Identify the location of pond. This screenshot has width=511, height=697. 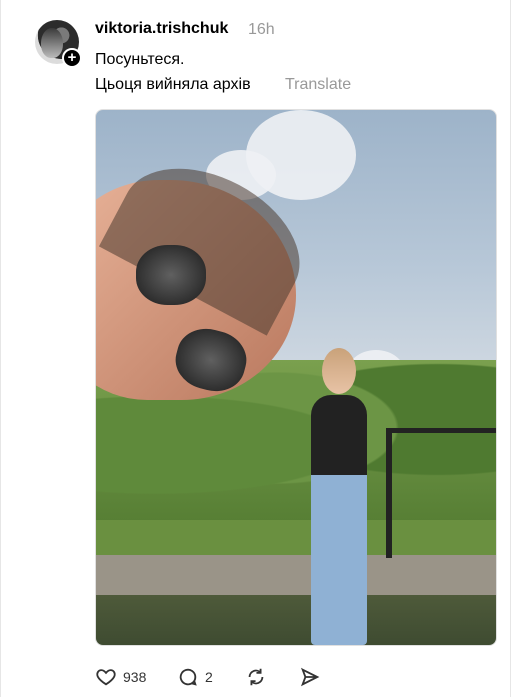
(296, 620).